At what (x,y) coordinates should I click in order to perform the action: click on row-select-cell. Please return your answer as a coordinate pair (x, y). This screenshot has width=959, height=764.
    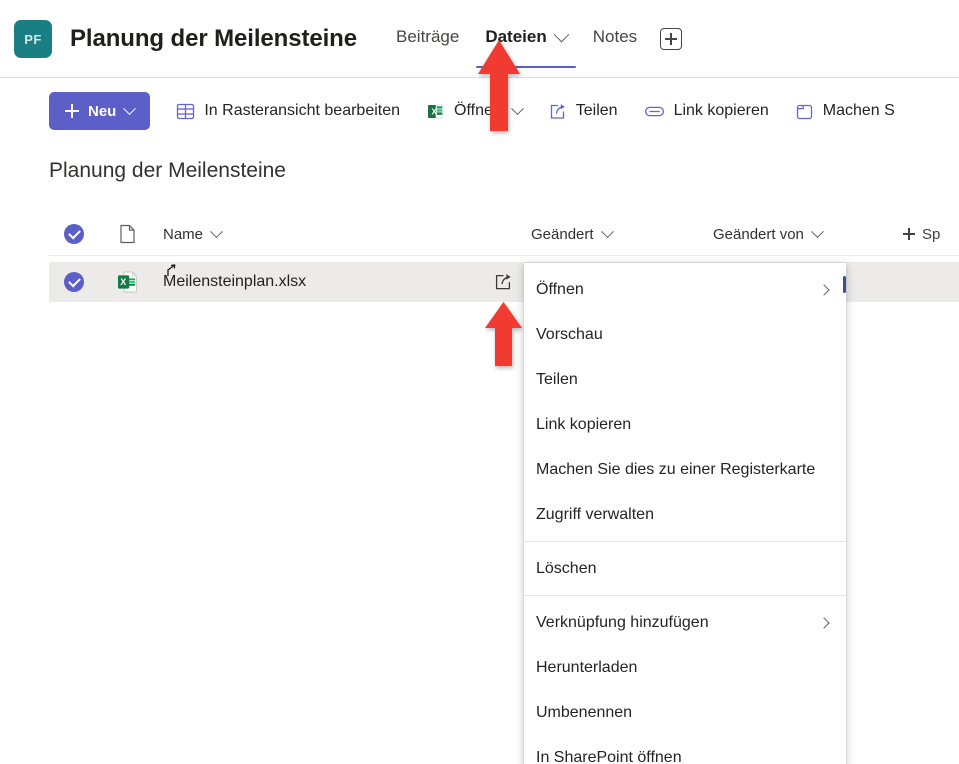
    Looking at the image, I should click on (74, 282).